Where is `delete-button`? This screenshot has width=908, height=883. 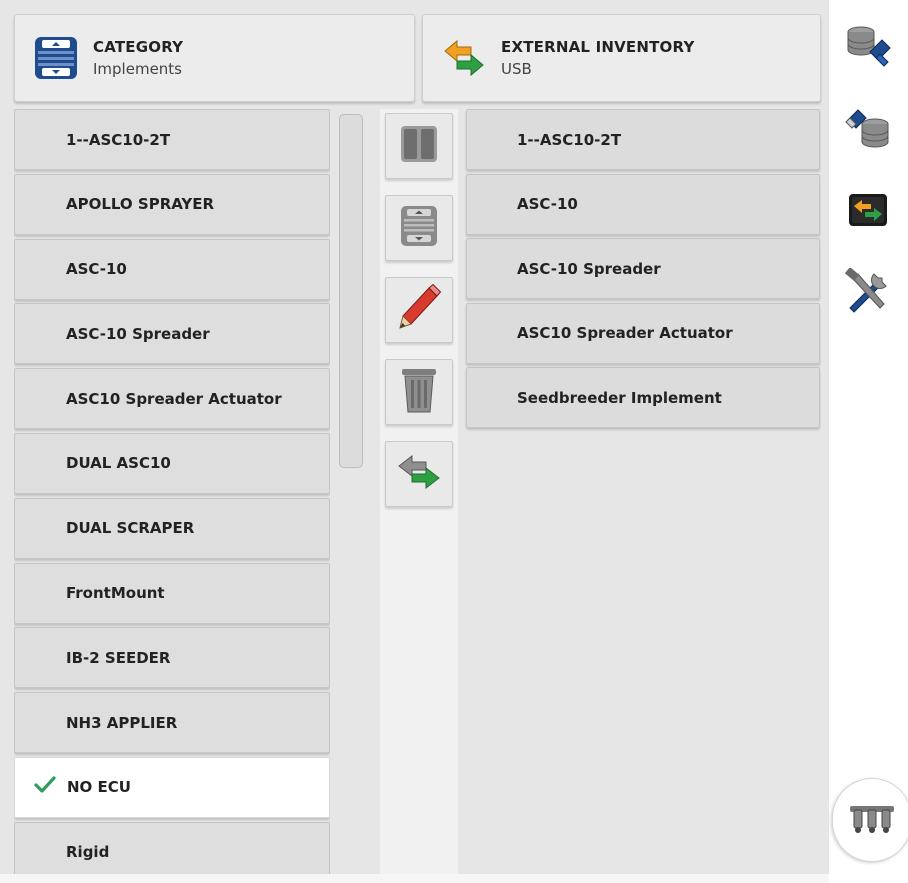
delete-button is located at coordinates (419, 392).